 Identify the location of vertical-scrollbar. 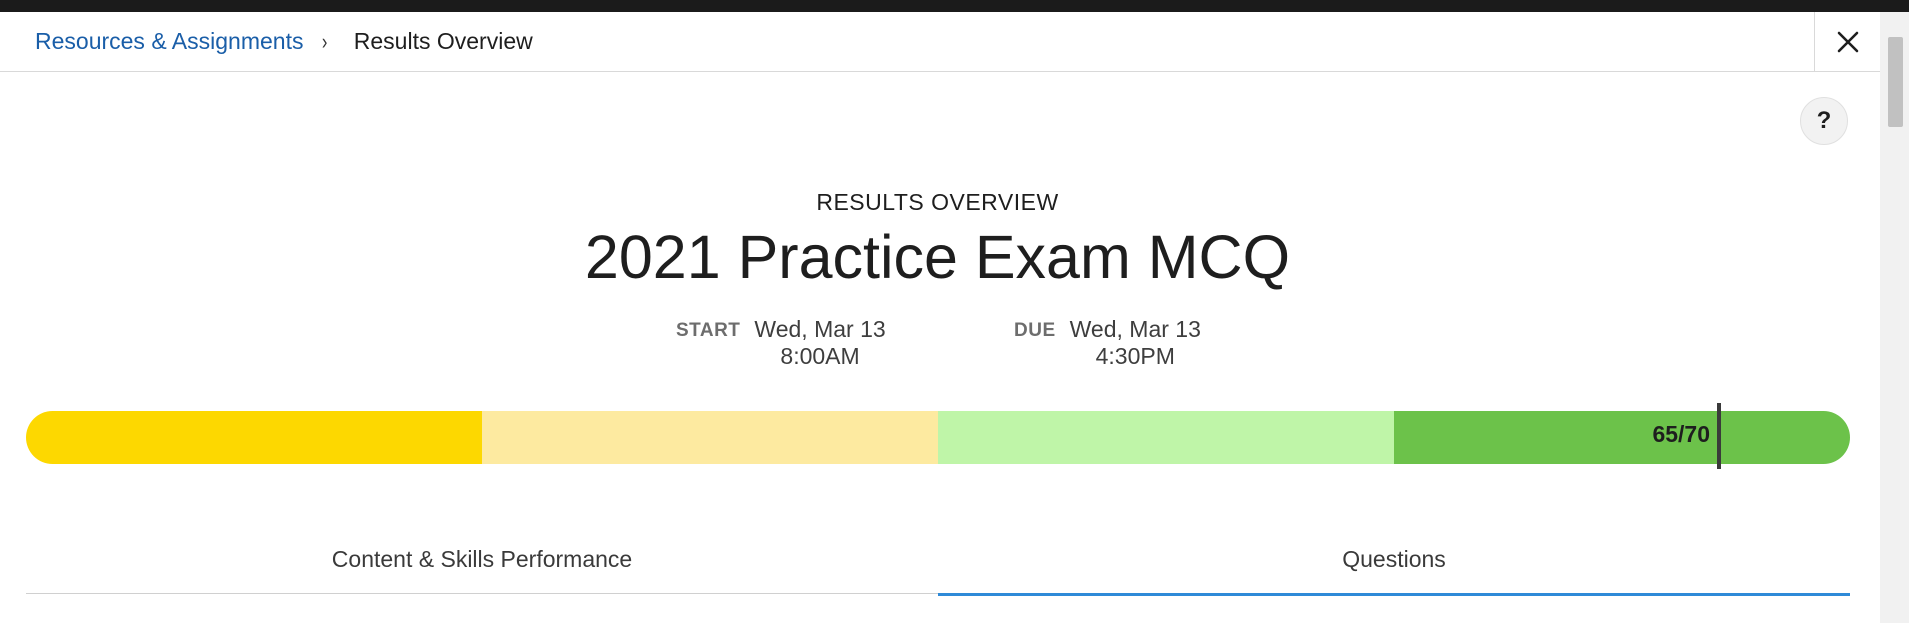
(1894, 317).